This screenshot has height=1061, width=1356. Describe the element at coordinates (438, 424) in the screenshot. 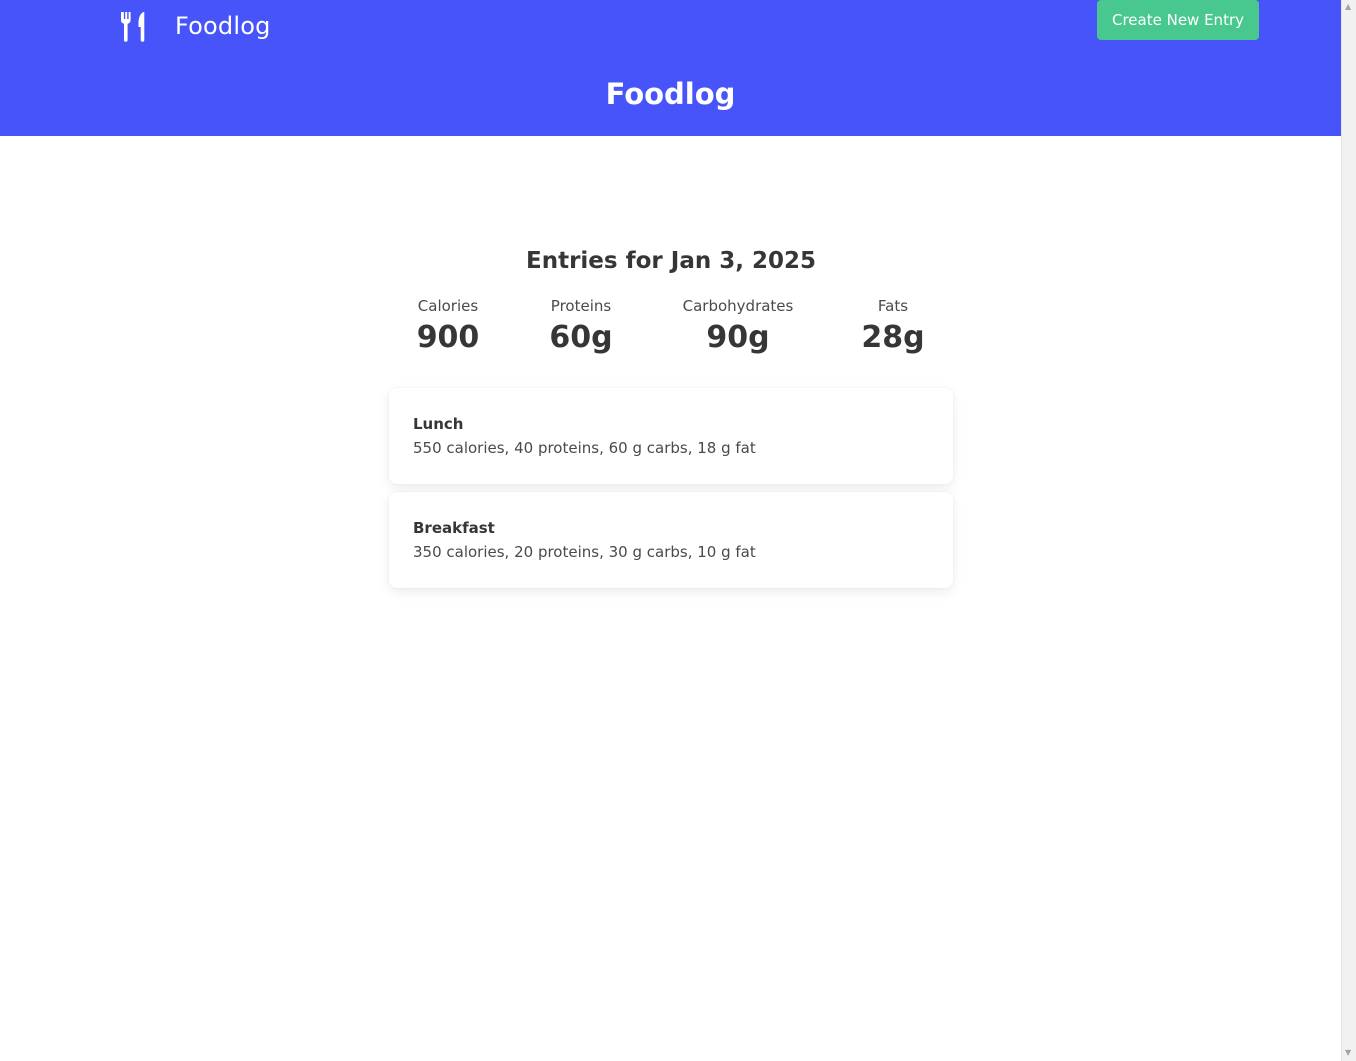

I see `entry-name: Lunch` at that location.